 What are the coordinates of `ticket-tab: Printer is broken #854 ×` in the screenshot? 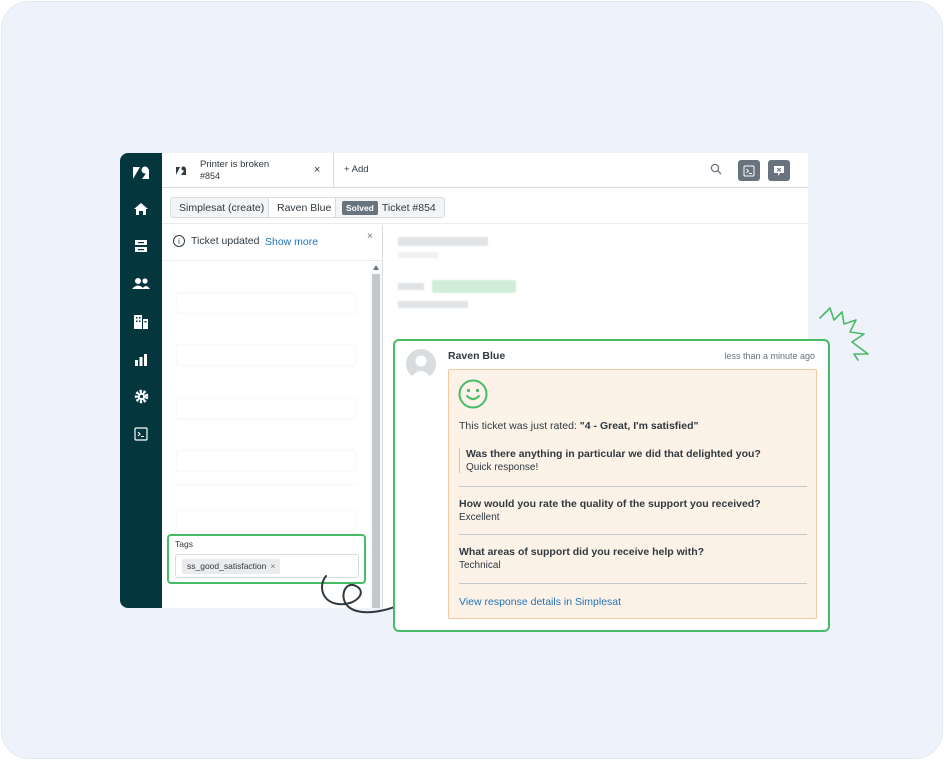 It's located at (248, 170).